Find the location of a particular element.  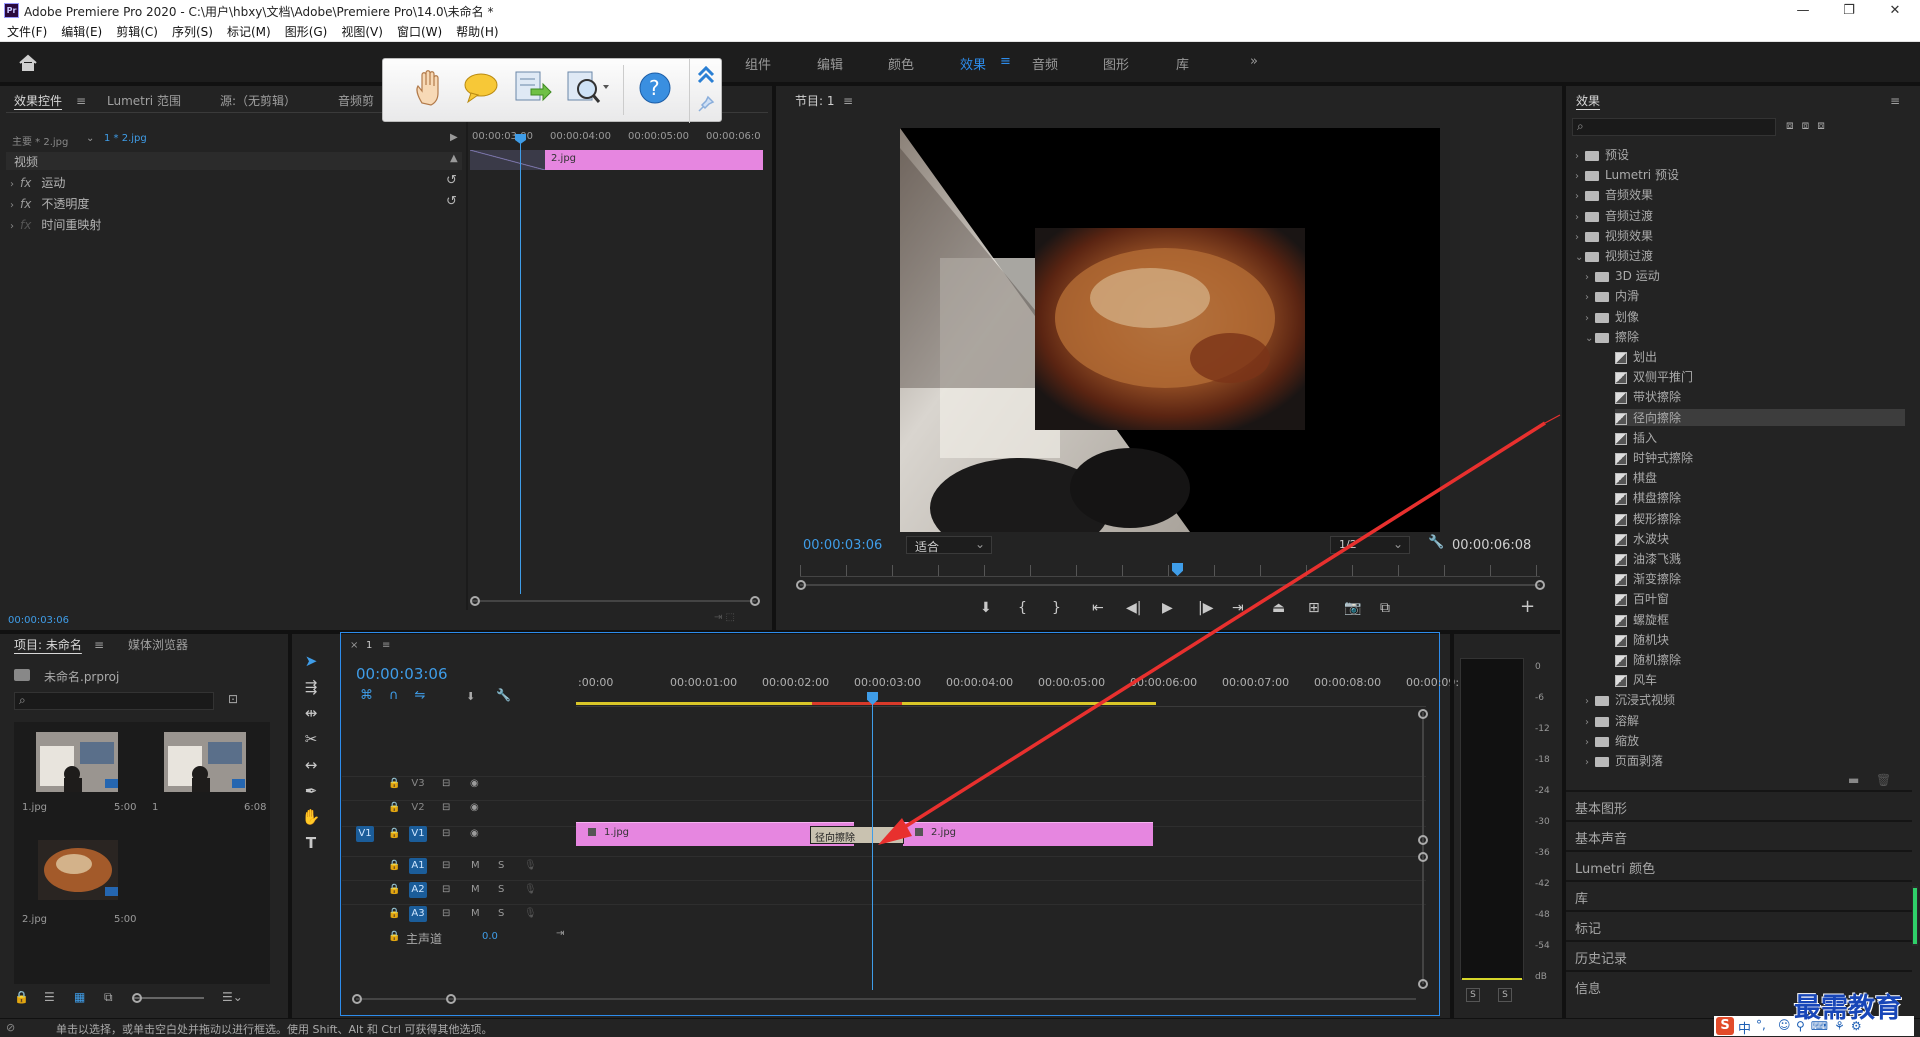

tab-media-browser: 媒体浏览器 is located at coordinates (158, 645).